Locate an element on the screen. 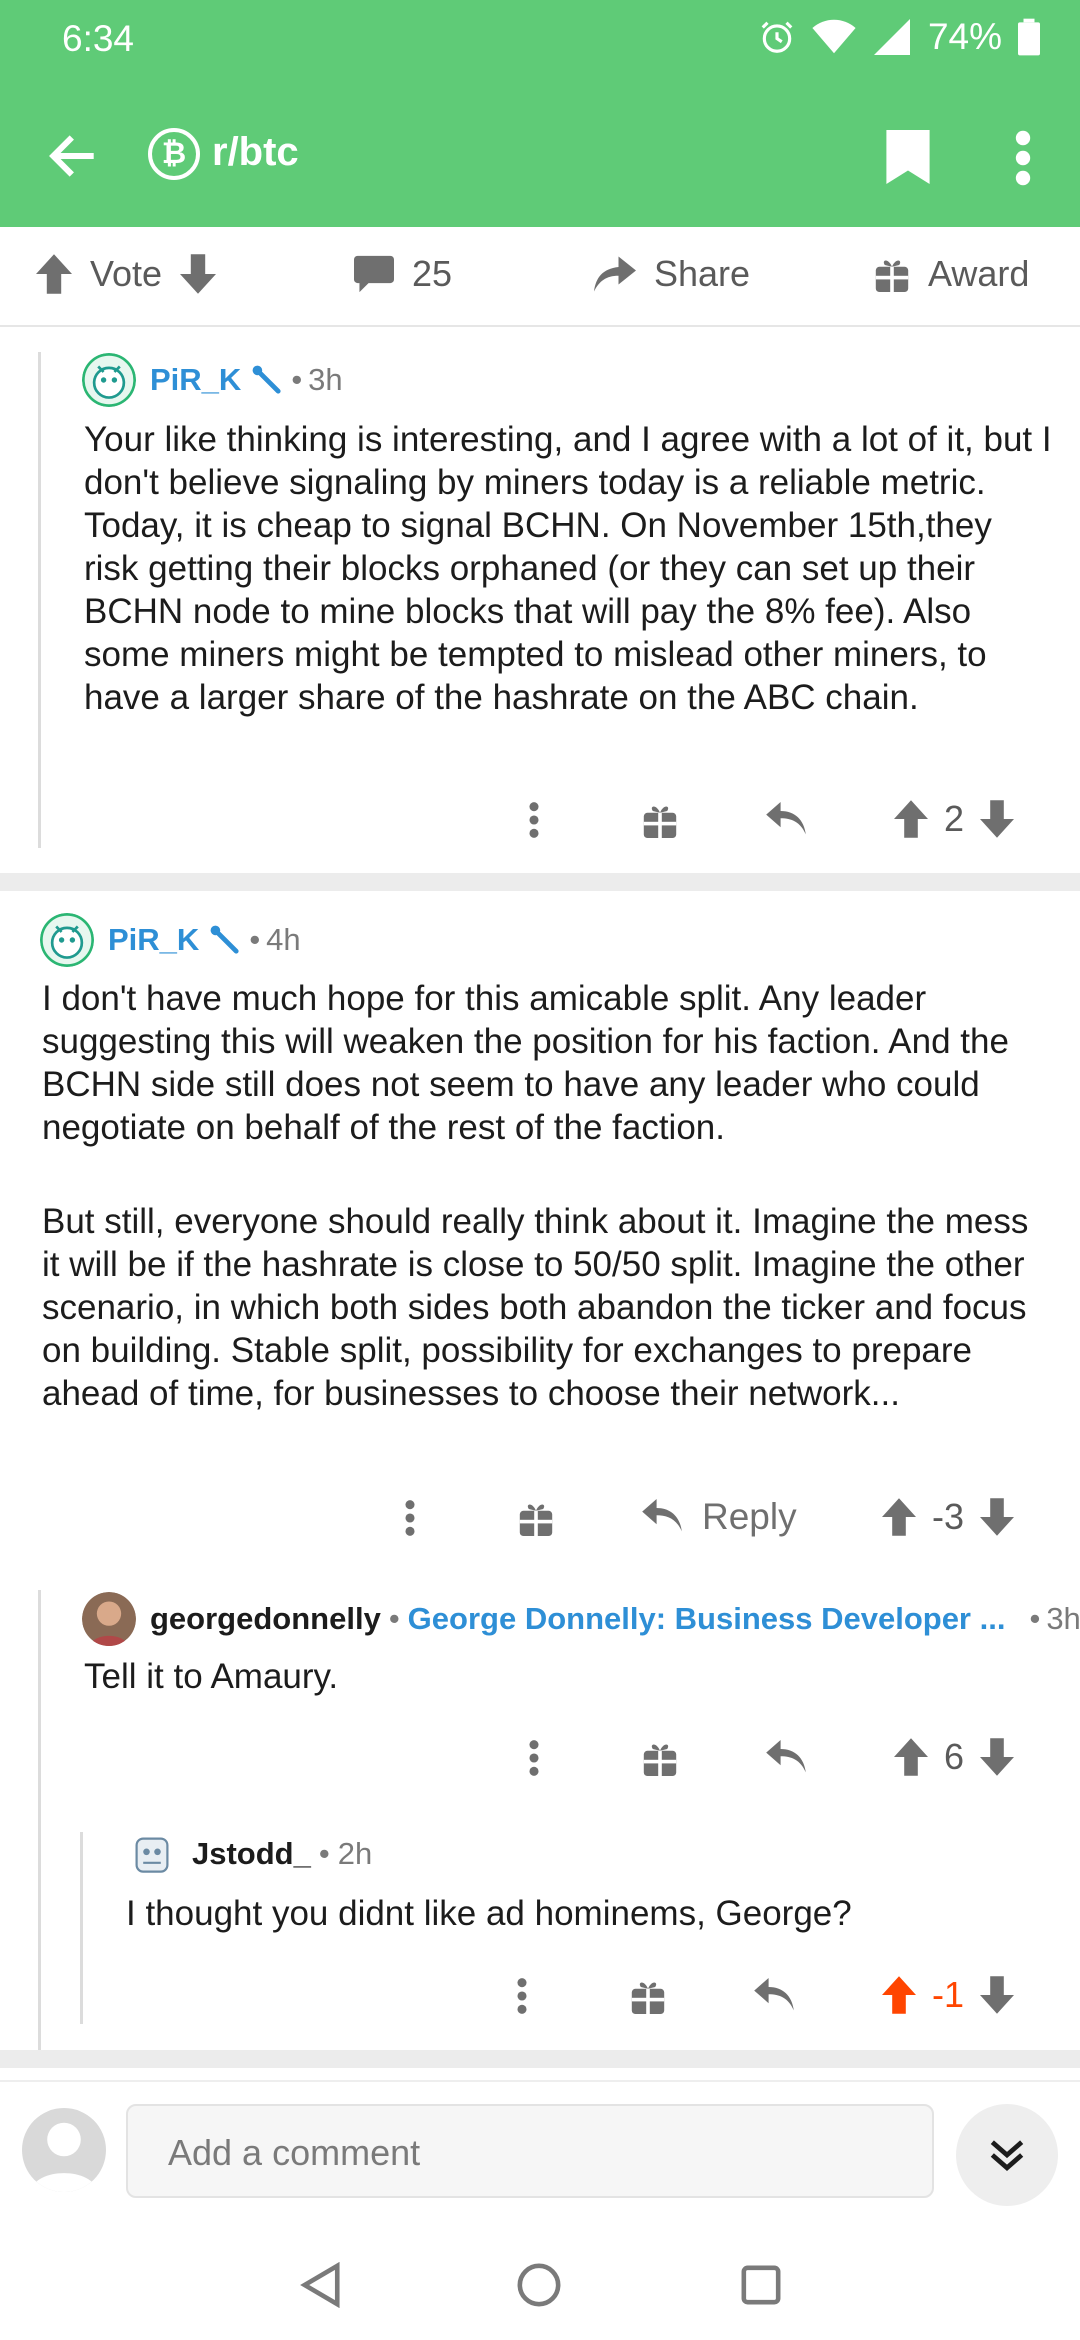 This screenshot has height=2340, width=1080. comment-score: -3 is located at coordinates (948, 1516).